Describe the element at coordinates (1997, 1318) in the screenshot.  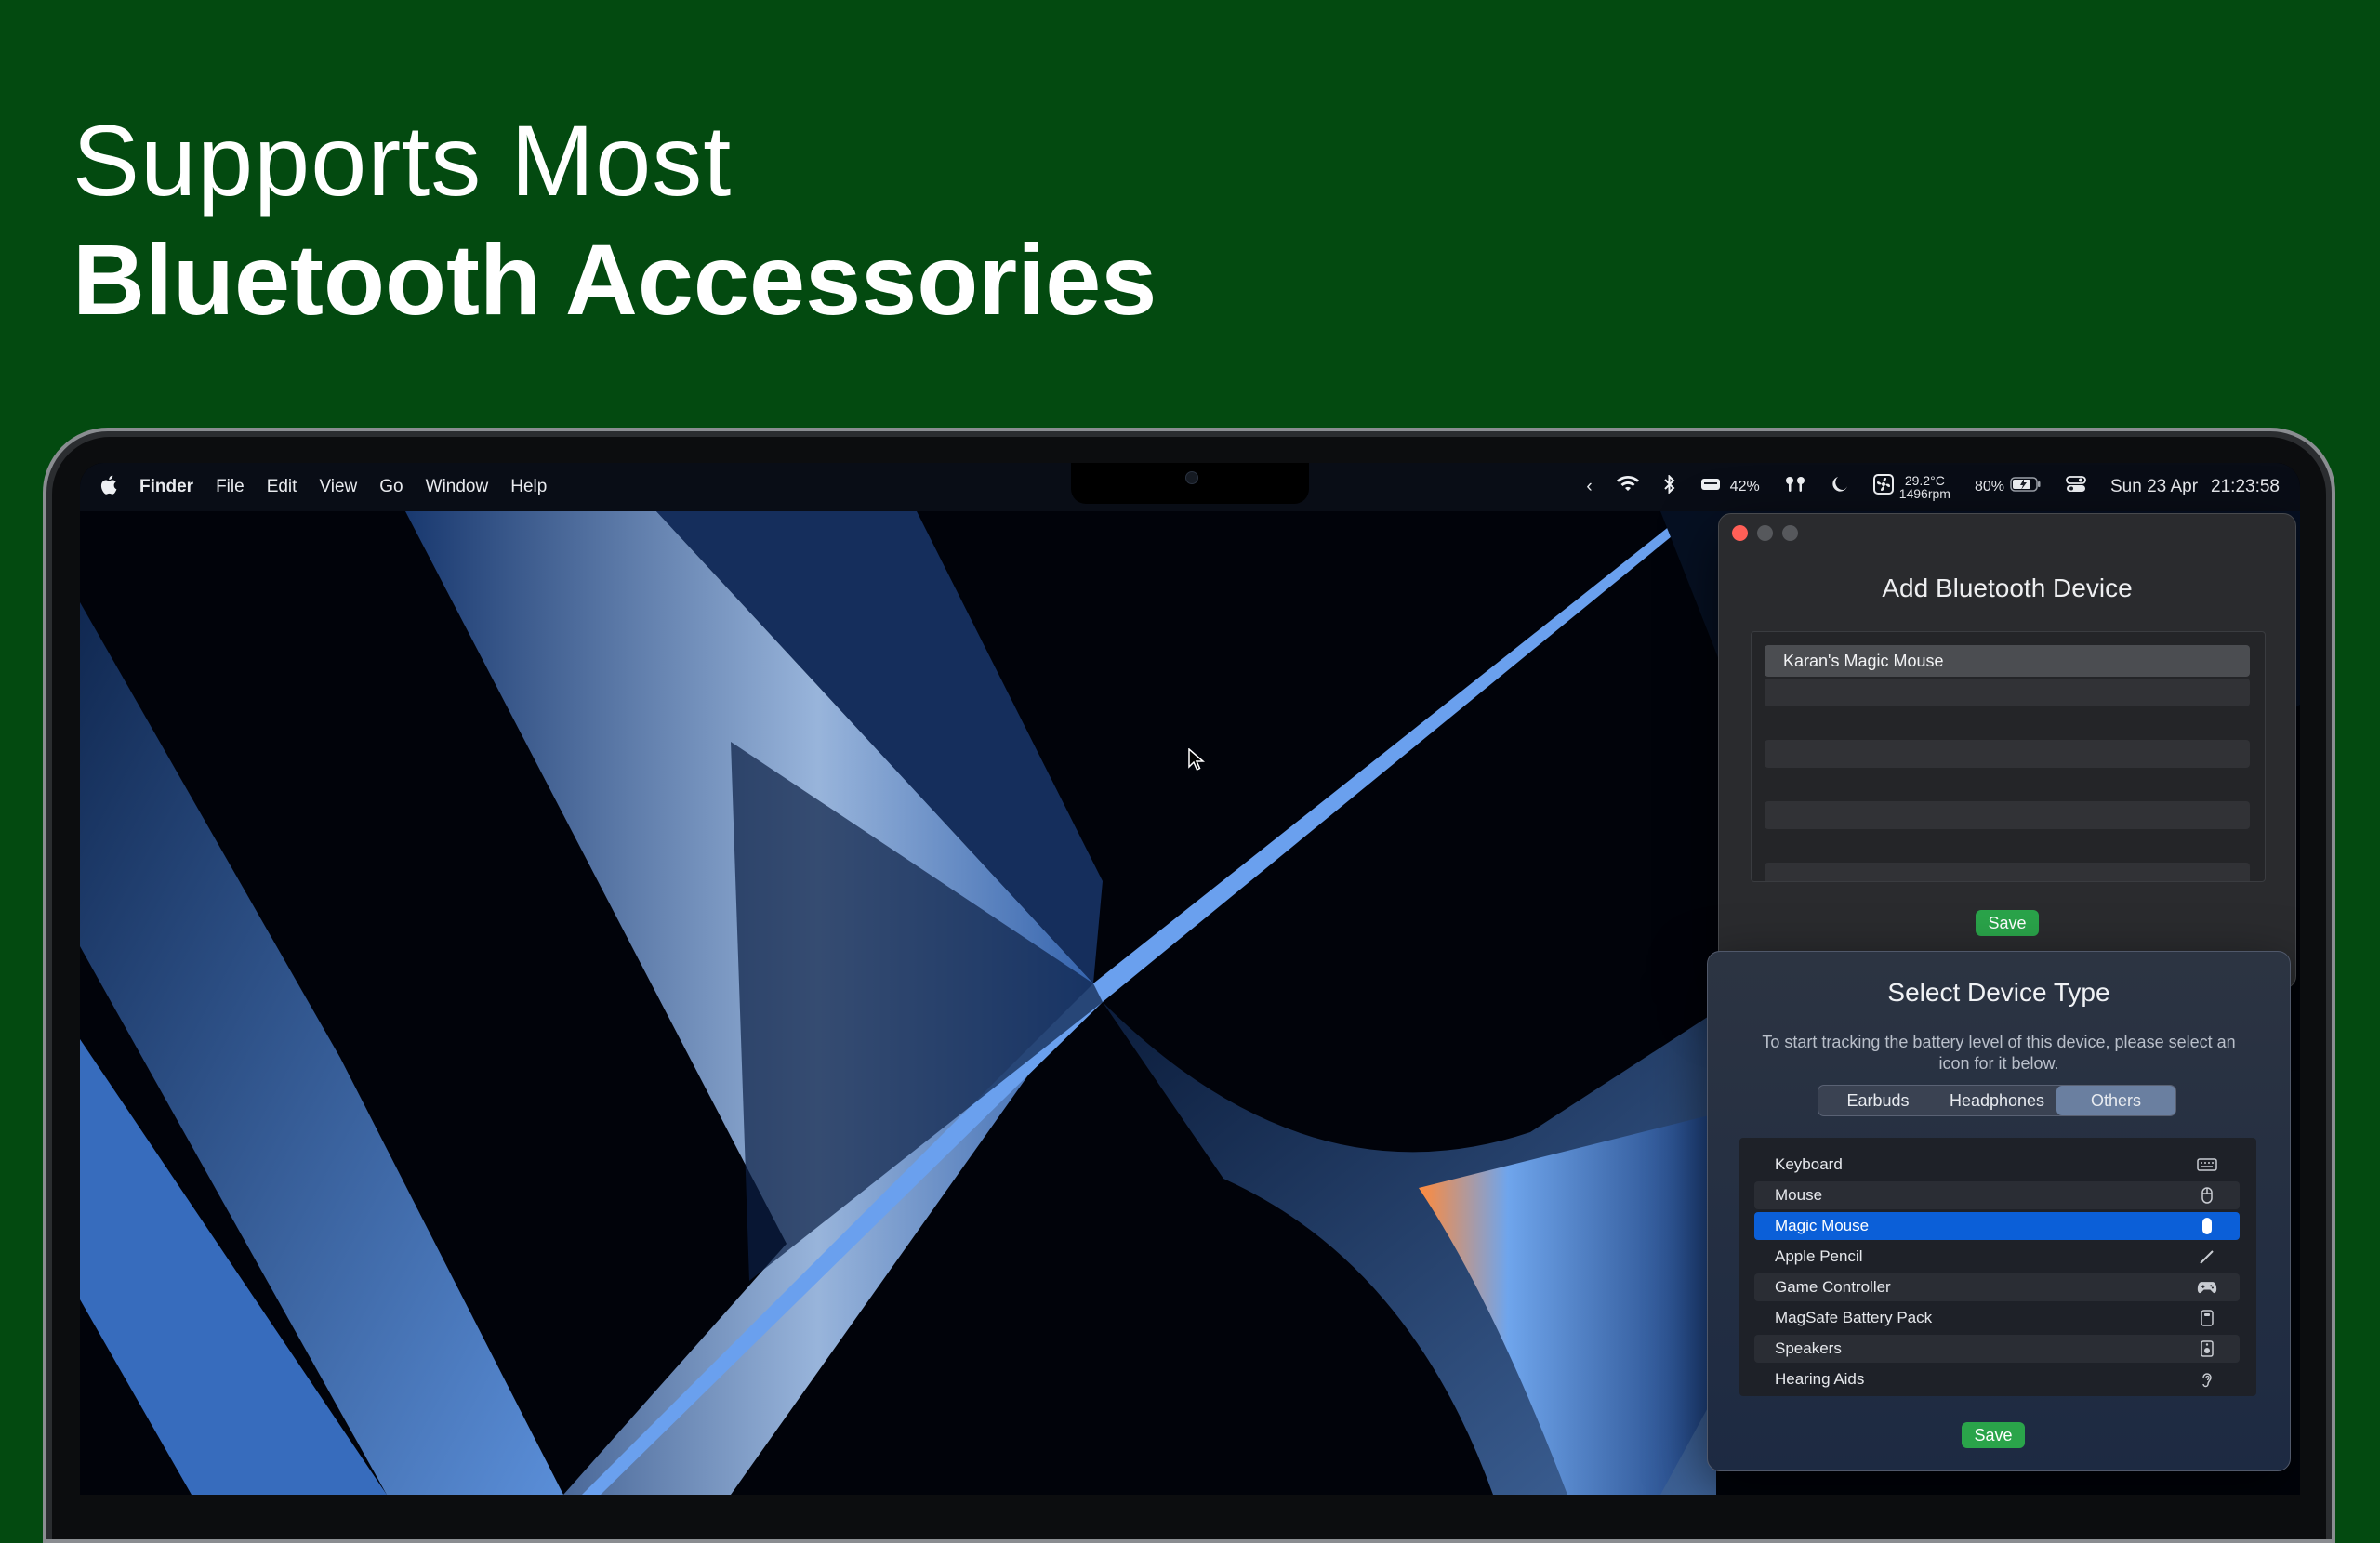
I see `list-item: MagSafe Battery Pack` at that location.